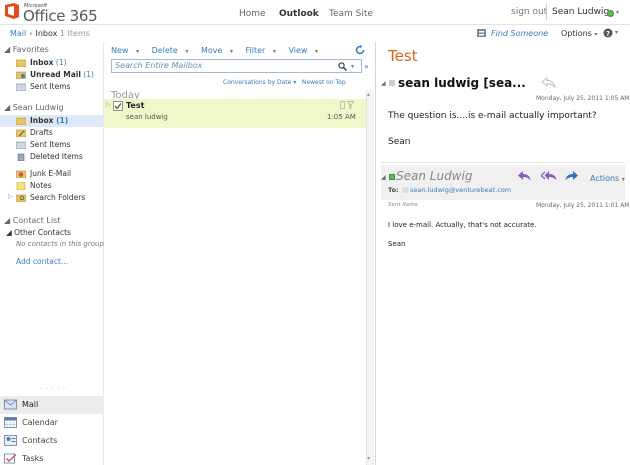 The width and height of the screenshot is (630, 465). I want to click on fav-item-sent-items: Sent Items, so click(59, 87).